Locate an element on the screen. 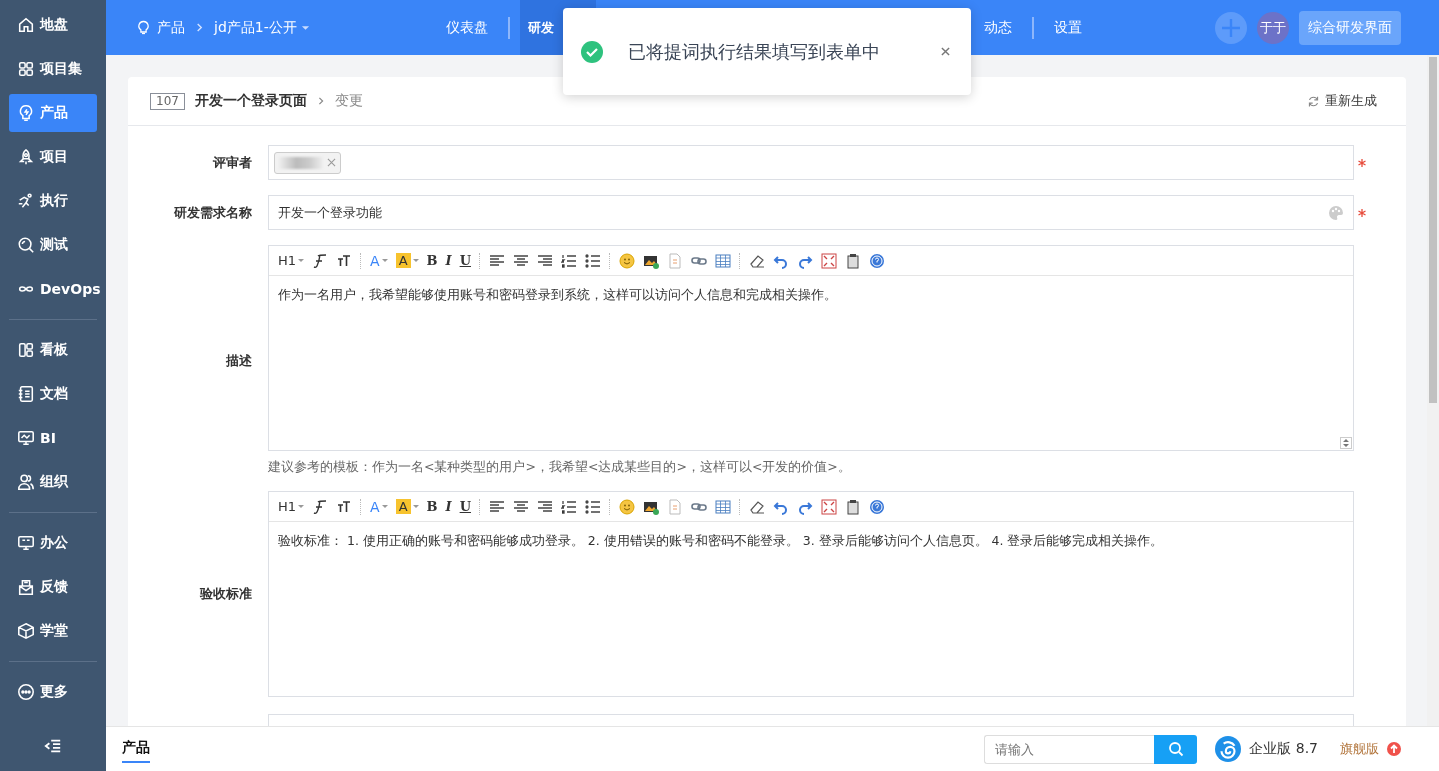 Image resolution: width=1439 pixels, height=771 pixels. sidebar-item: 项目集 is located at coordinates (53, 69).